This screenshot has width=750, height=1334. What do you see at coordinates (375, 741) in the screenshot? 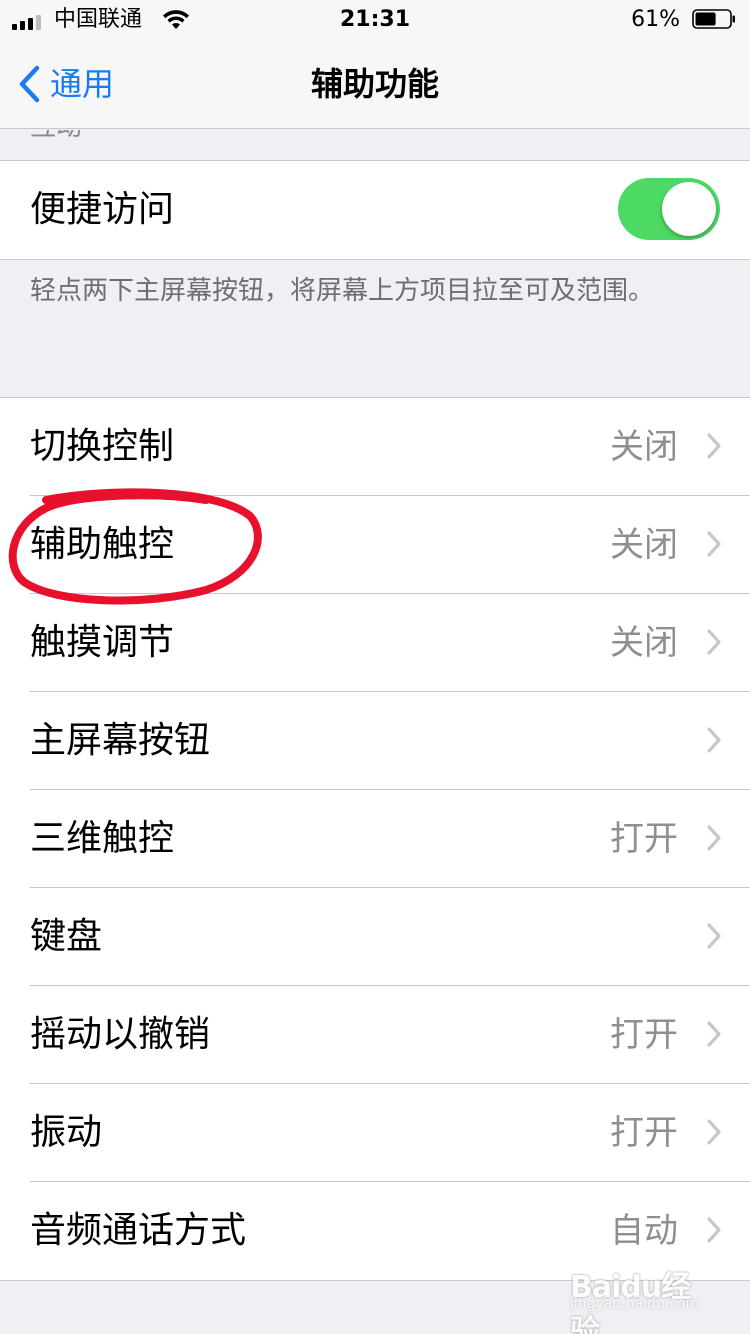
I see `settings-row: 主屏幕按钮` at bounding box center [375, 741].